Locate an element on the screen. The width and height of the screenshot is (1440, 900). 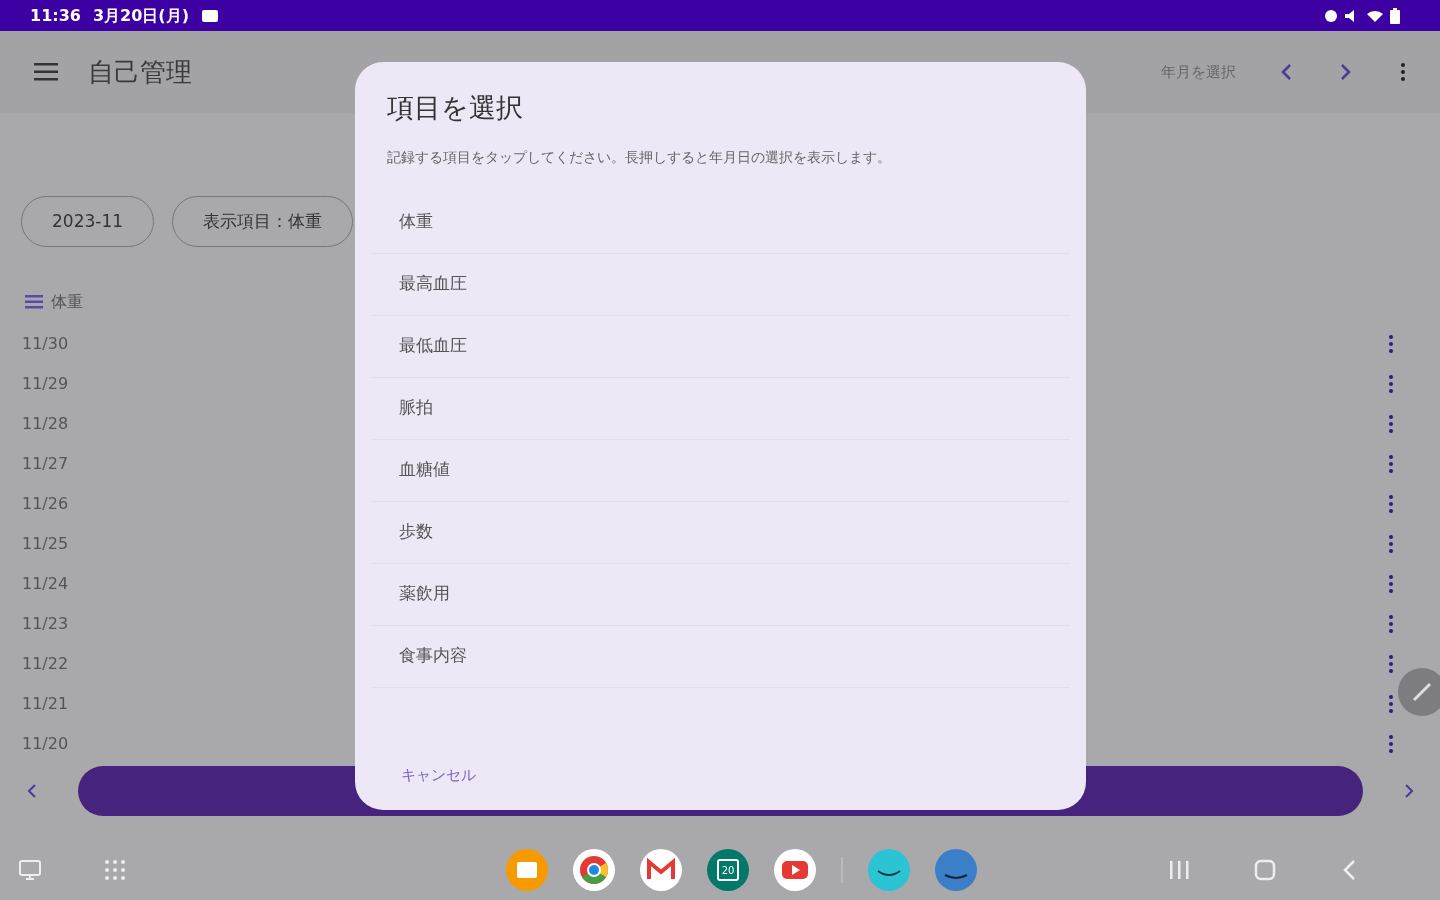
list-header: 体重 is located at coordinates (67, 302).